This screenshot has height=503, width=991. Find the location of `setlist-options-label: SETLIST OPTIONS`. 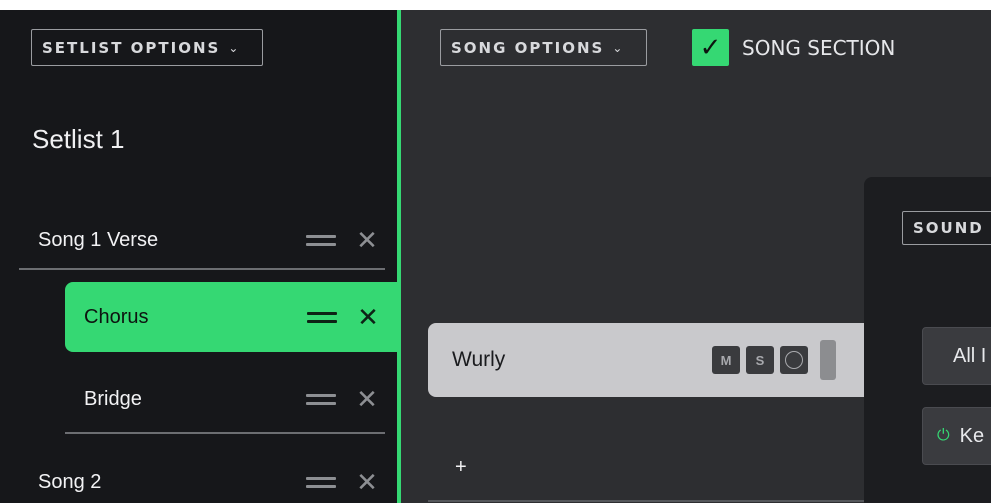

setlist-options-label: SETLIST OPTIONS is located at coordinates (131, 47).